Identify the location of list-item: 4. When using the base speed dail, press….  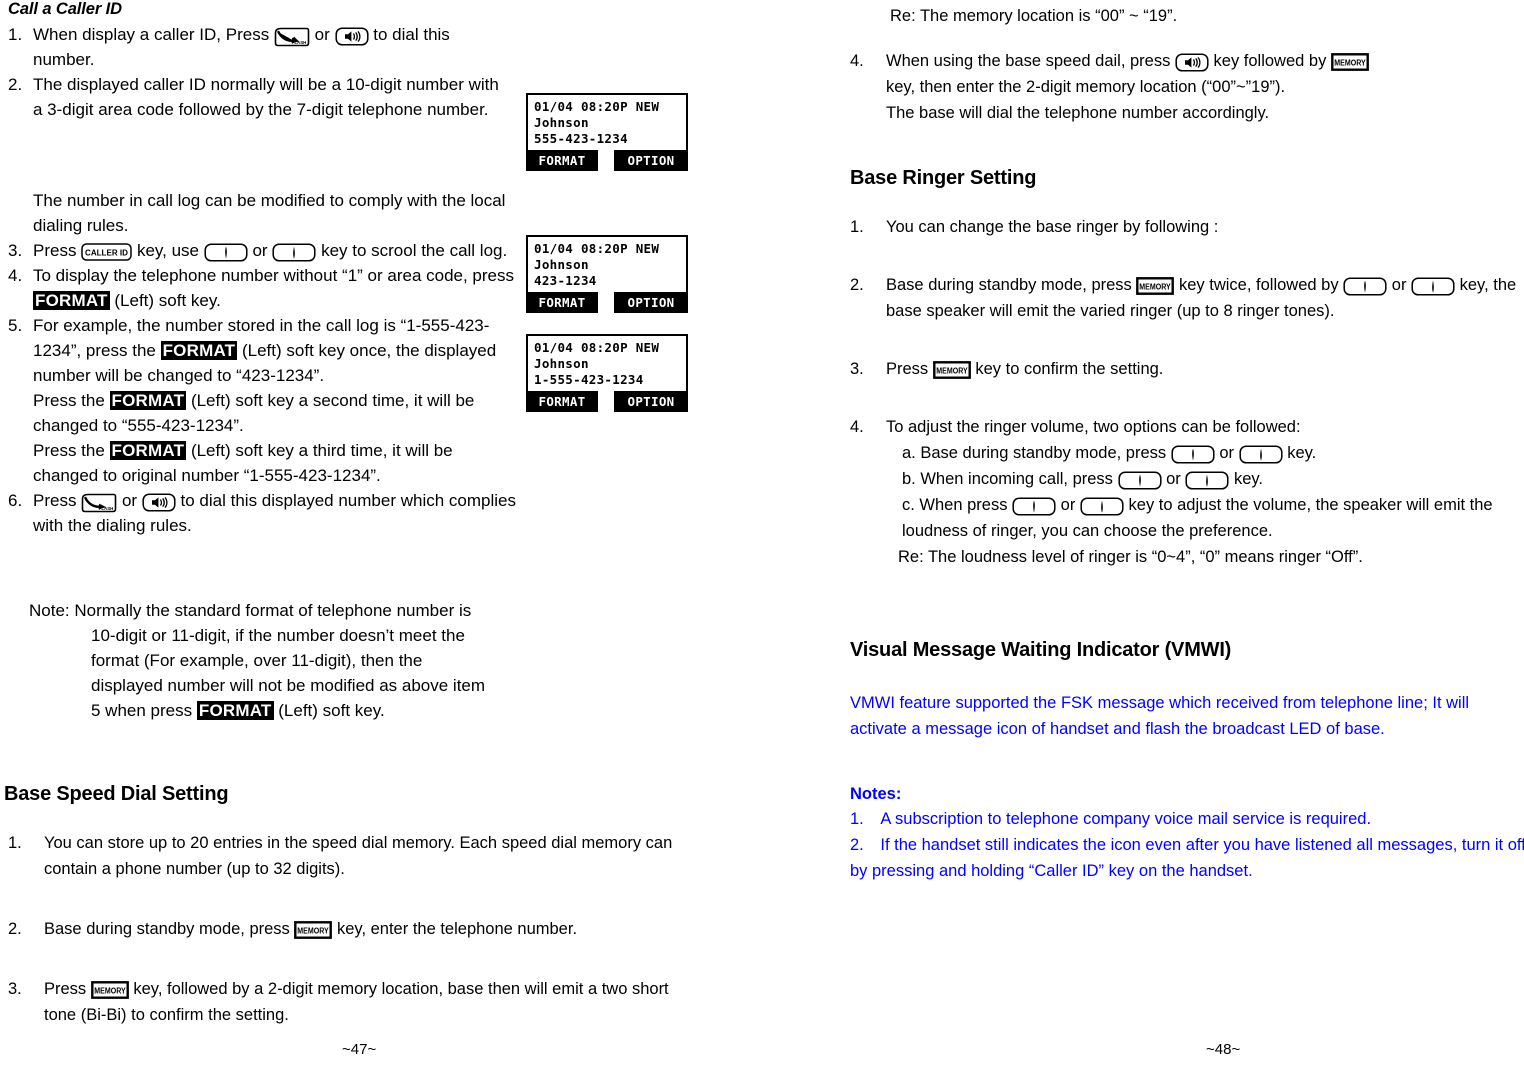
(1185, 87).